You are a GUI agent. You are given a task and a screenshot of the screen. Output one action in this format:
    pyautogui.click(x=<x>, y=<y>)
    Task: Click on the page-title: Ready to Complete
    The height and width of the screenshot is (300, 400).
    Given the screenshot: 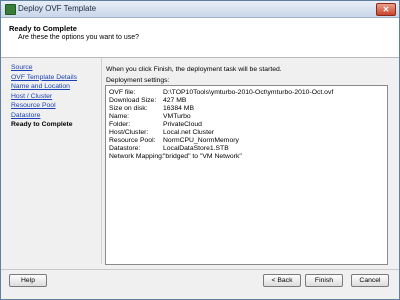 What is the action you would take?
    pyautogui.click(x=43, y=28)
    